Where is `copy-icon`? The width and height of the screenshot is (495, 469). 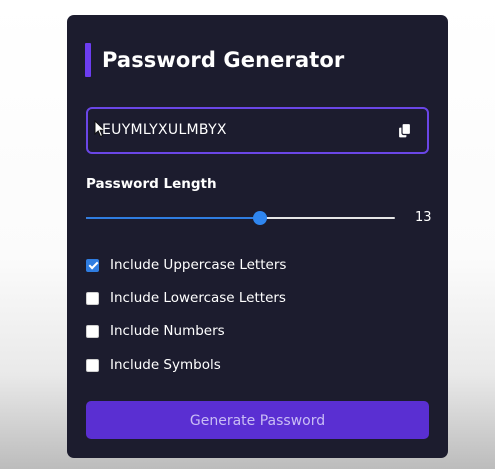
copy-icon is located at coordinates (405, 131).